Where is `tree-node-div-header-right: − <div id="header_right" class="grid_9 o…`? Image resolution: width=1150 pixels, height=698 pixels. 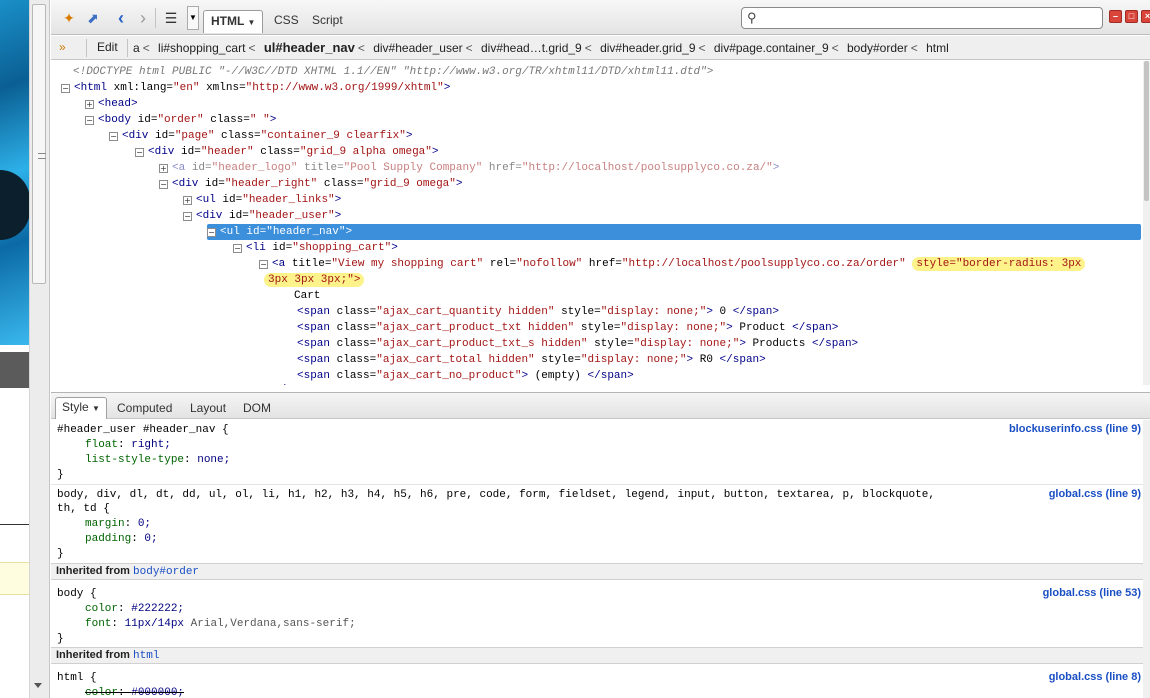
tree-node-div-header-right: − <div id="header_right" class="grid_9 o… is located at coordinates (311, 184).